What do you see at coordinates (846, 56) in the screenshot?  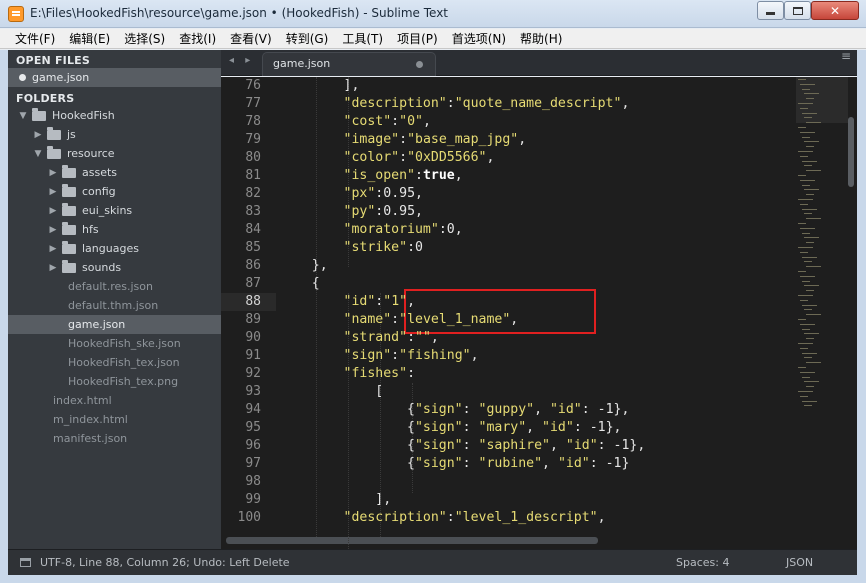 I see `tab-menu-icon: ≡` at bounding box center [846, 56].